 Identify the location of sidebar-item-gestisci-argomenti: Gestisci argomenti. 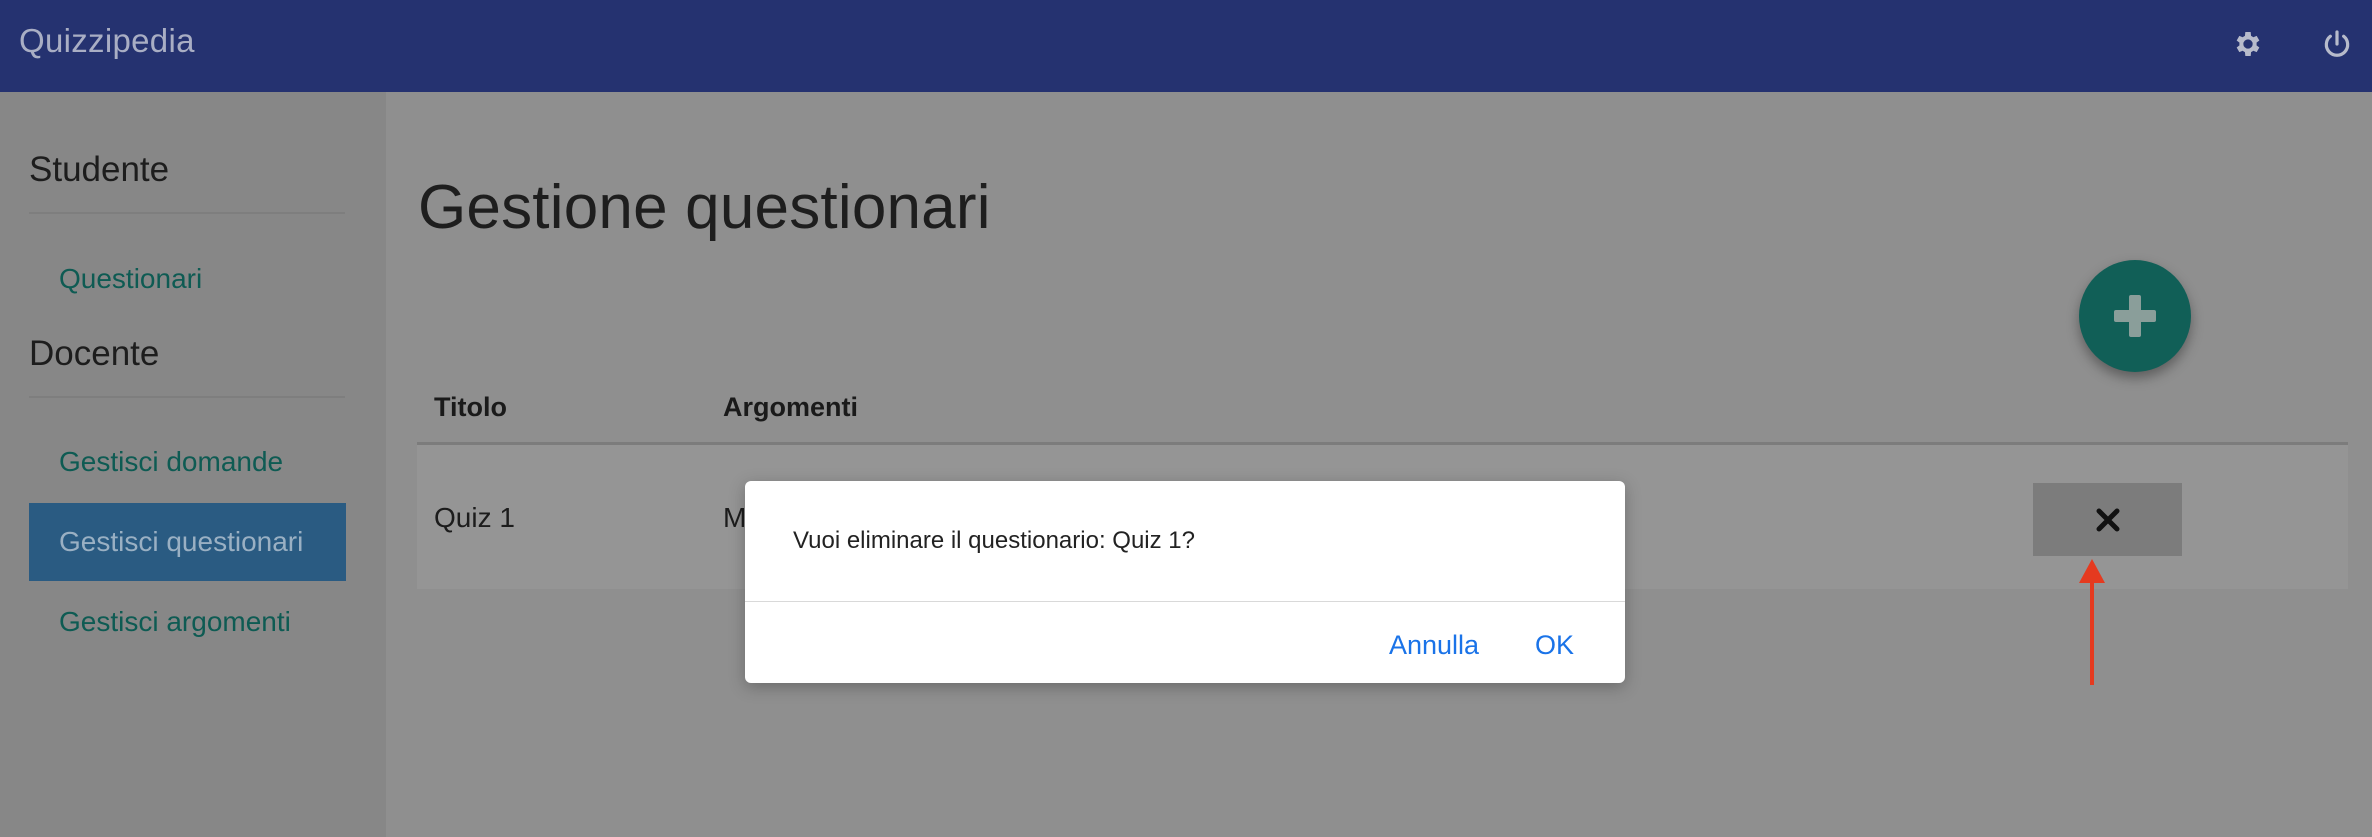
(187, 622).